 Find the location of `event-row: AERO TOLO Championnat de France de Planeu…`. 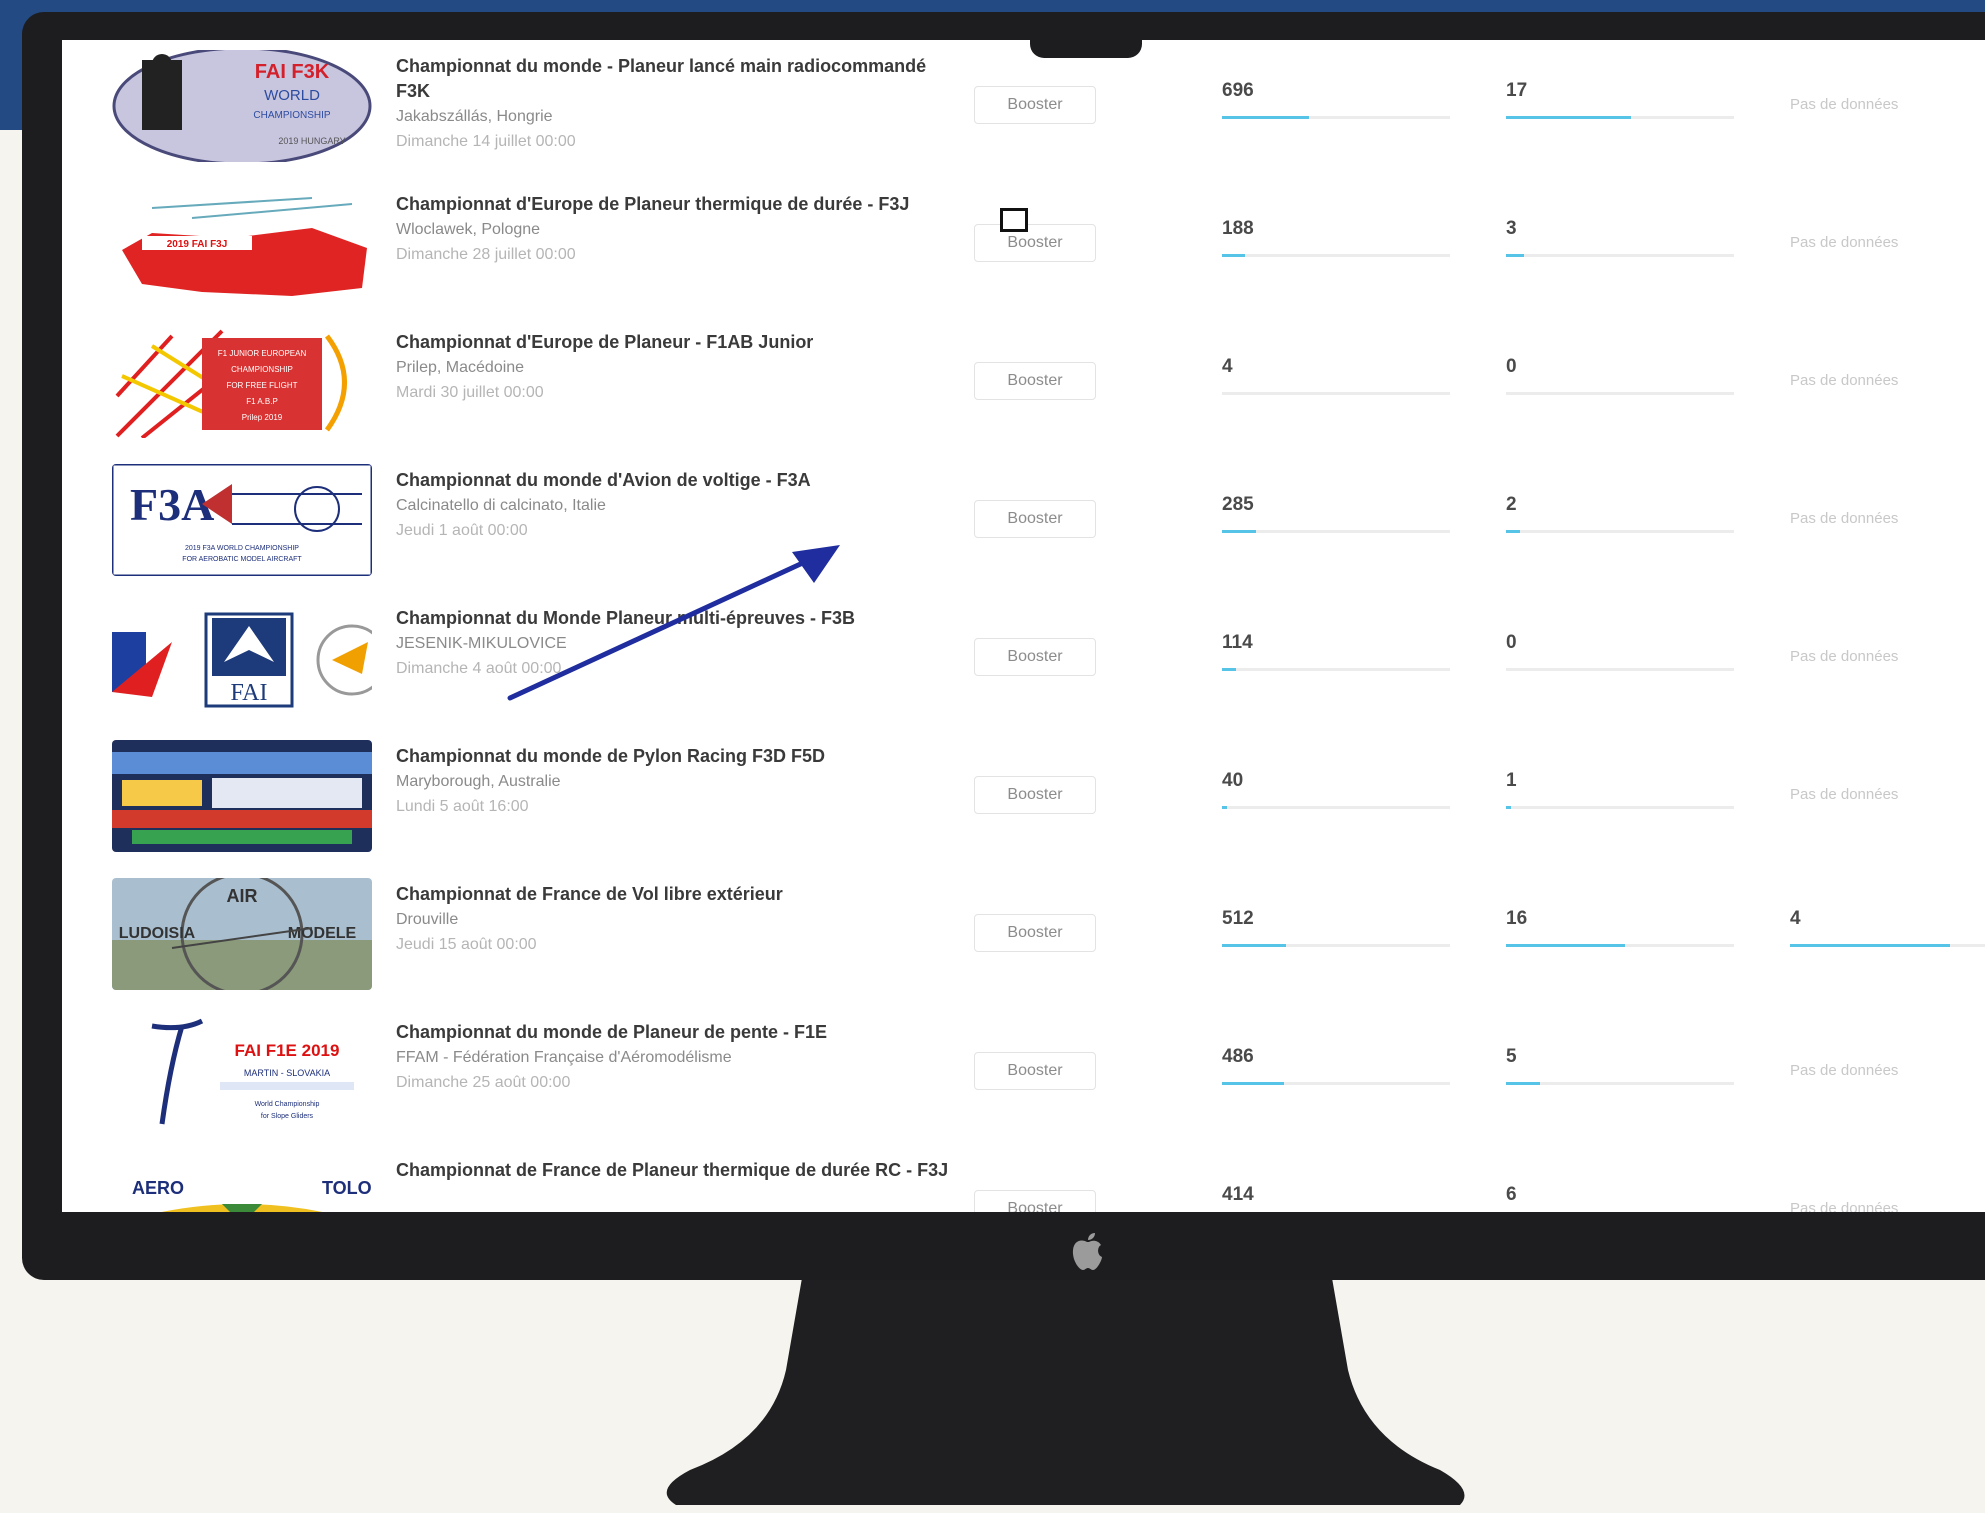

event-row: AERO TOLO Championnat de France de Planeu… is located at coordinates (1023, 1179).